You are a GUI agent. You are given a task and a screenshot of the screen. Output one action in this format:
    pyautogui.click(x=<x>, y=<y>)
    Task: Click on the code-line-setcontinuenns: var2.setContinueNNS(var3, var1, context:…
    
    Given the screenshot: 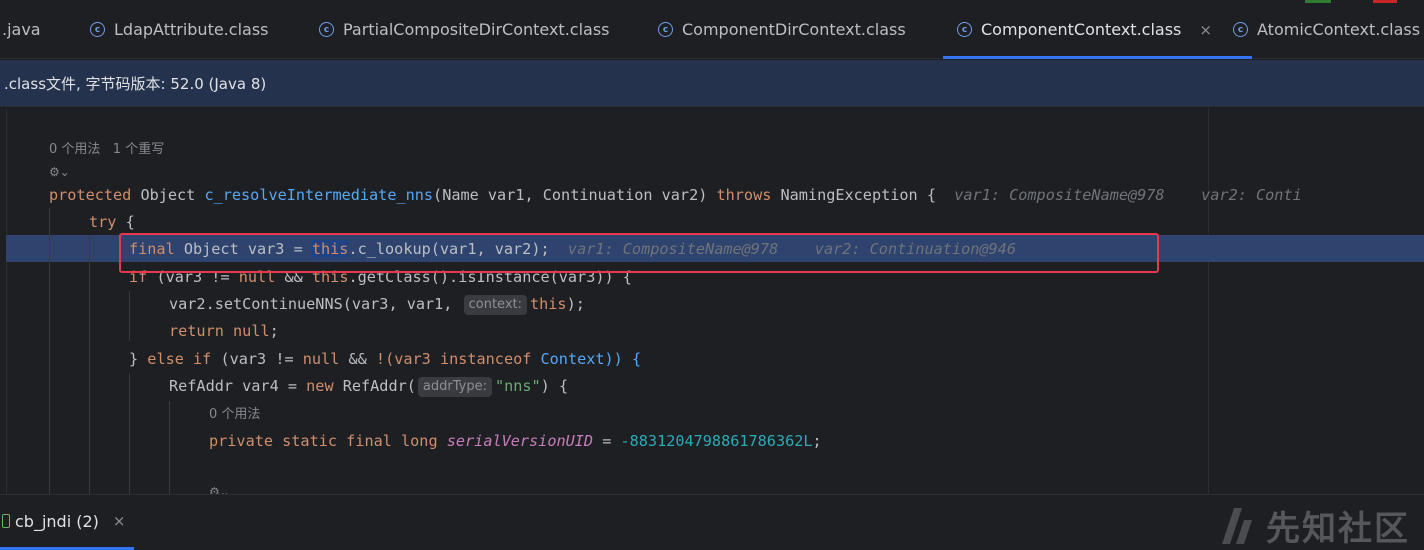 What is the action you would take?
    pyautogui.click(x=377, y=304)
    